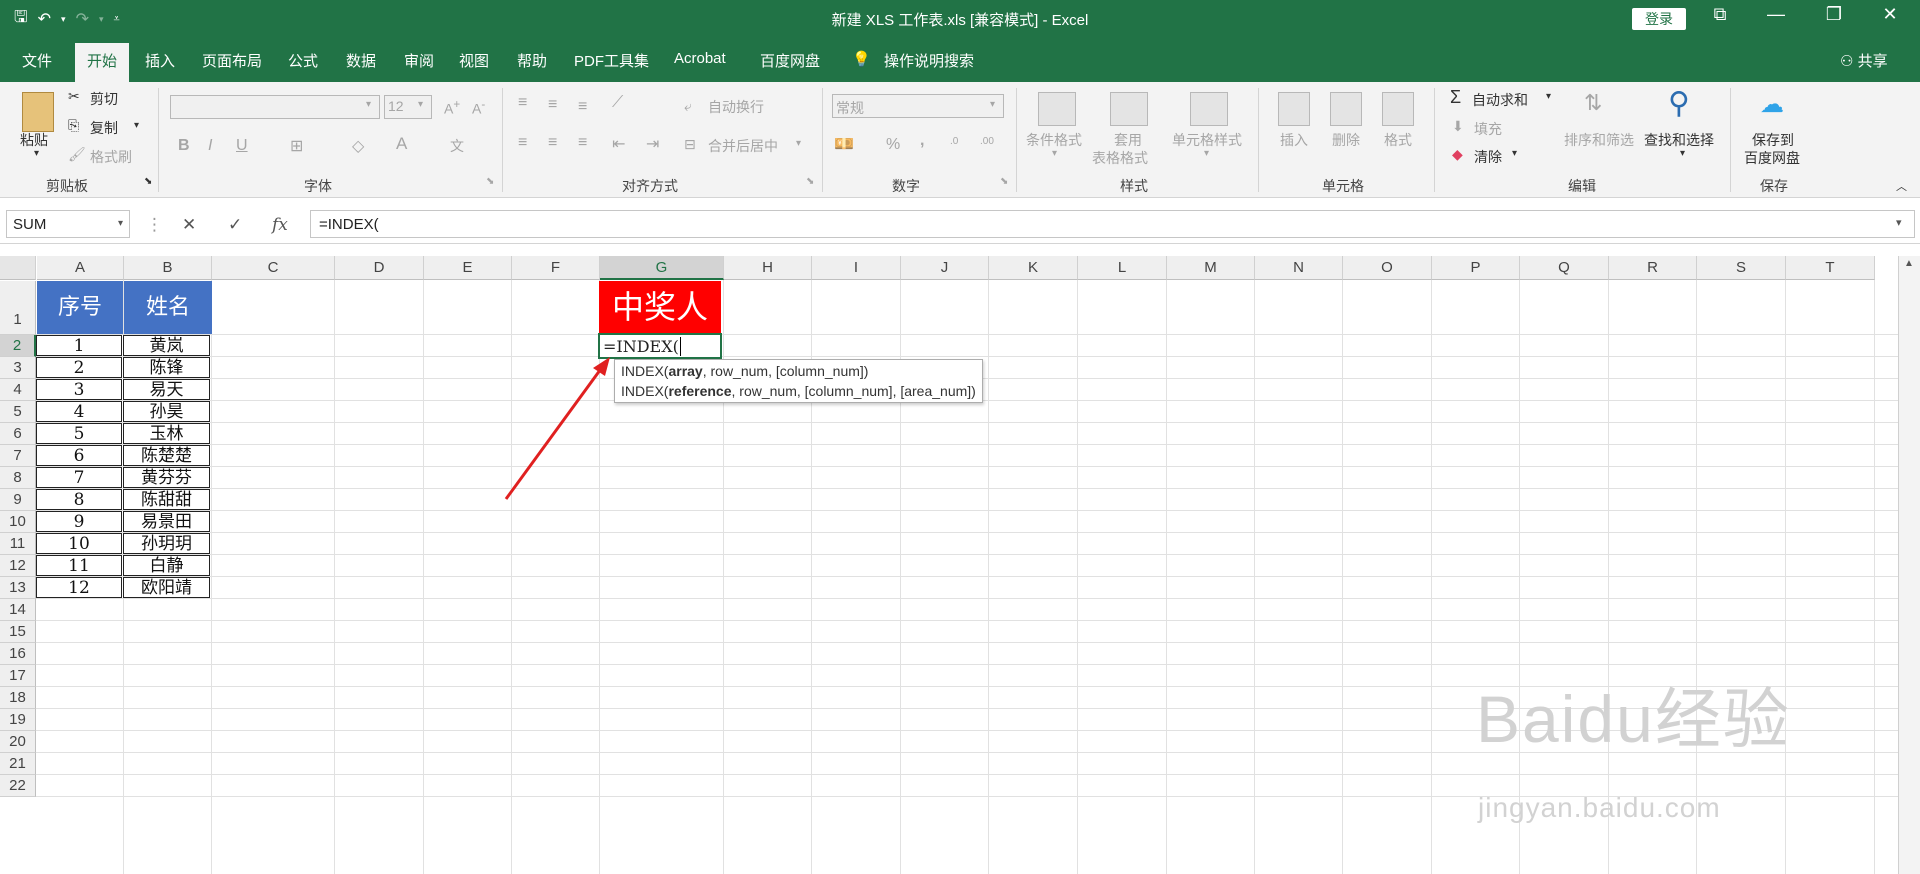  What do you see at coordinates (210, 146) in the screenshot?
I see `italic-button: I` at bounding box center [210, 146].